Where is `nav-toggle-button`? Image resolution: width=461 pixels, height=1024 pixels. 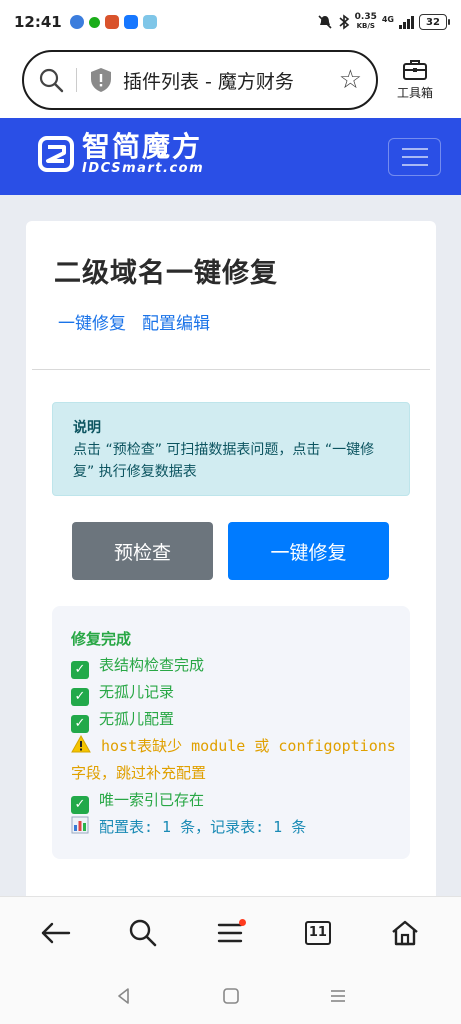 nav-toggle-button is located at coordinates (414, 157).